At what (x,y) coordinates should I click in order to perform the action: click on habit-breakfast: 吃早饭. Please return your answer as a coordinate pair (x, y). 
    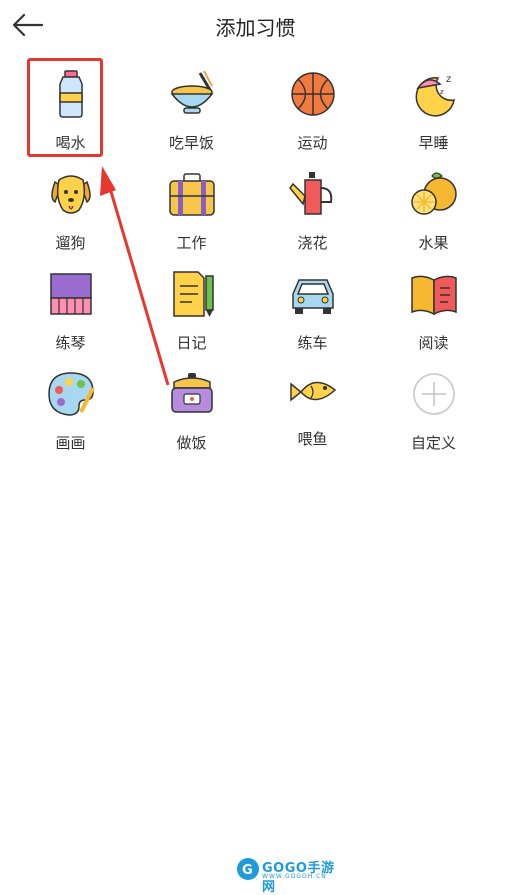
    Looking at the image, I should click on (191, 110).